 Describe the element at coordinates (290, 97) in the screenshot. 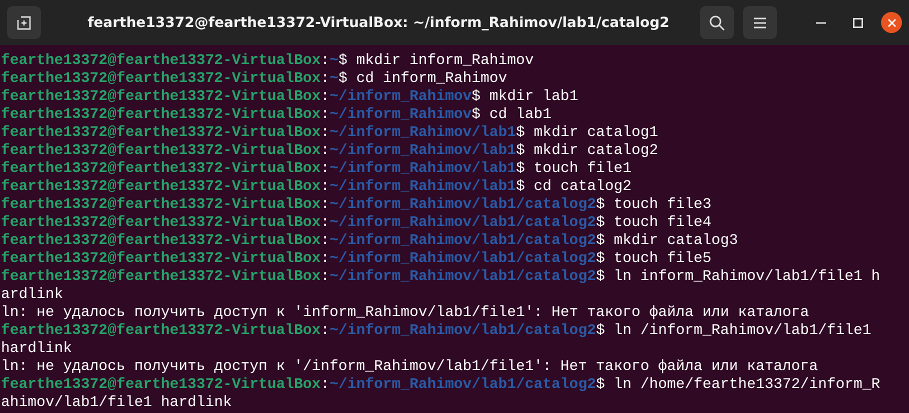

I see `prompt-line: fearthe13372@fearthe13372-VirtualBox:~/inform_Rahimov$ mkdir lab1` at that location.